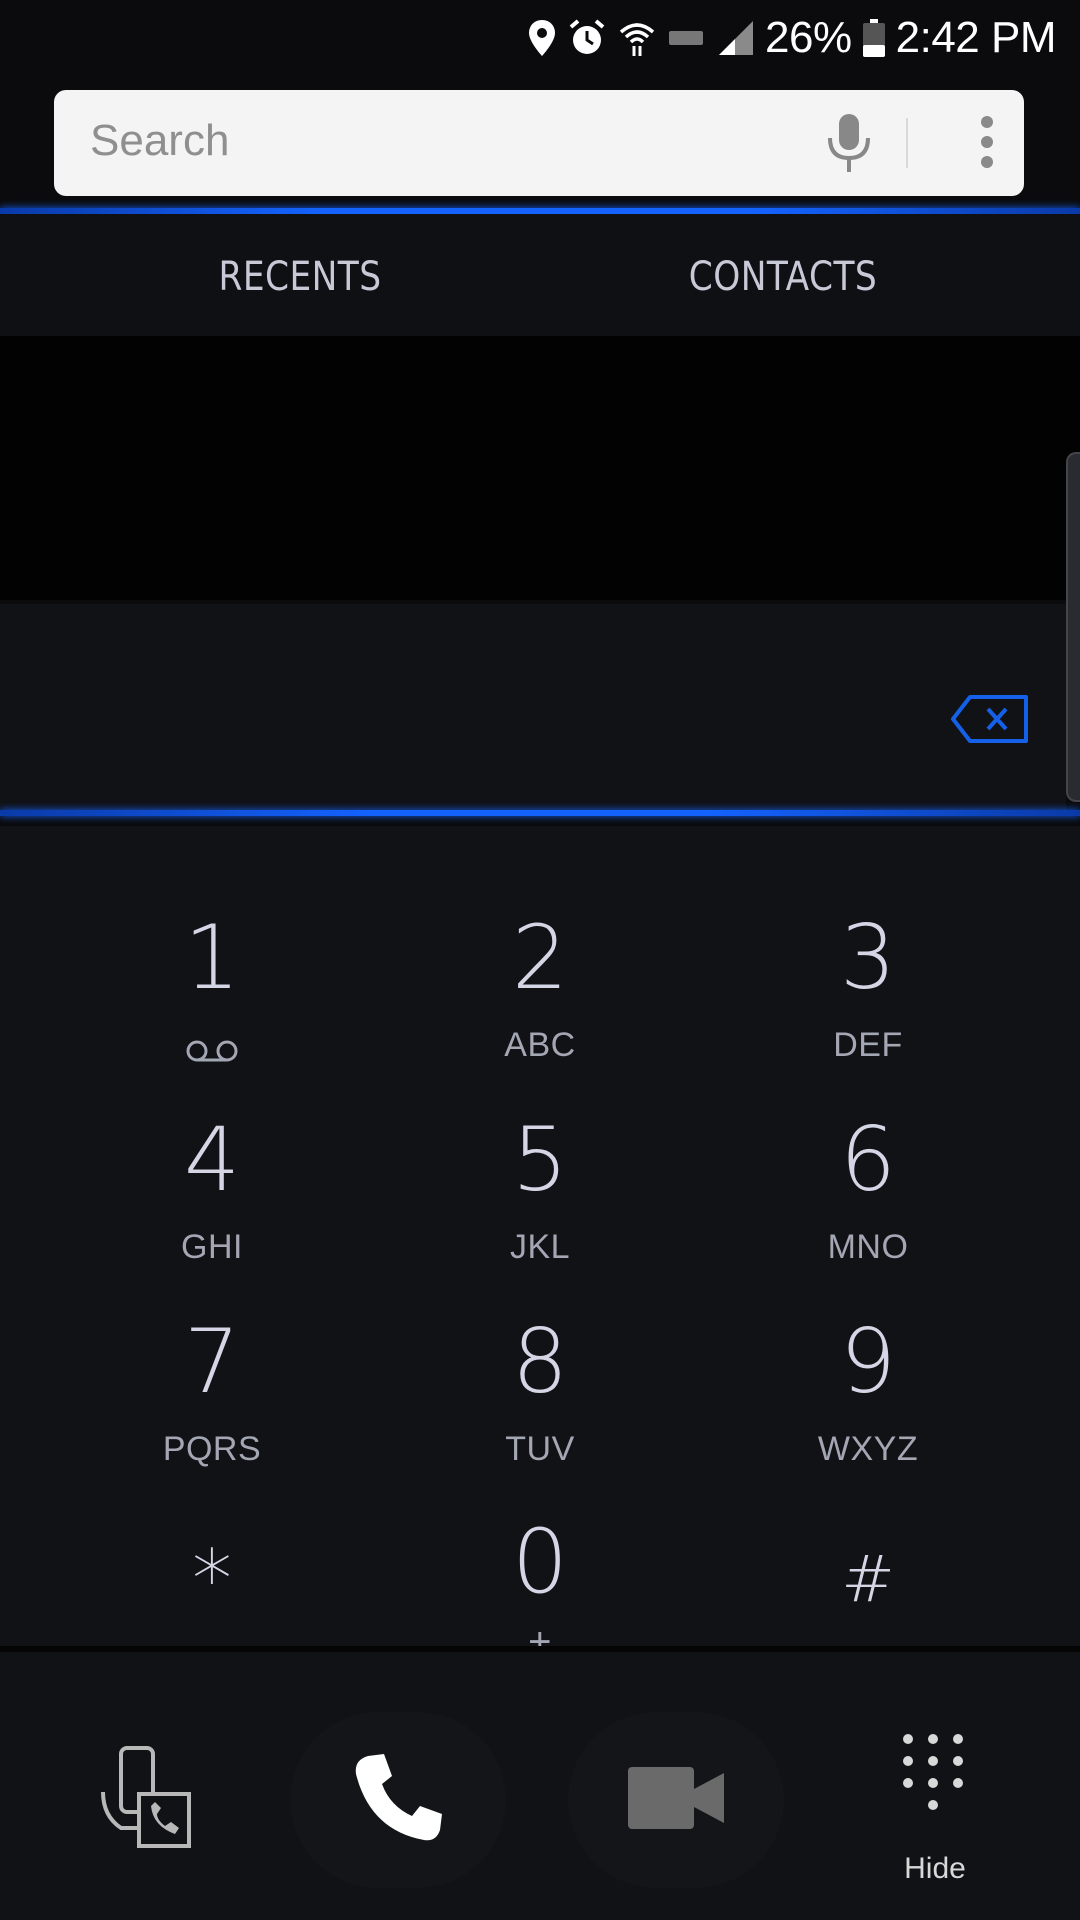  Describe the element at coordinates (933, 1776) in the screenshot. I see `keypad-grid-icon` at that location.